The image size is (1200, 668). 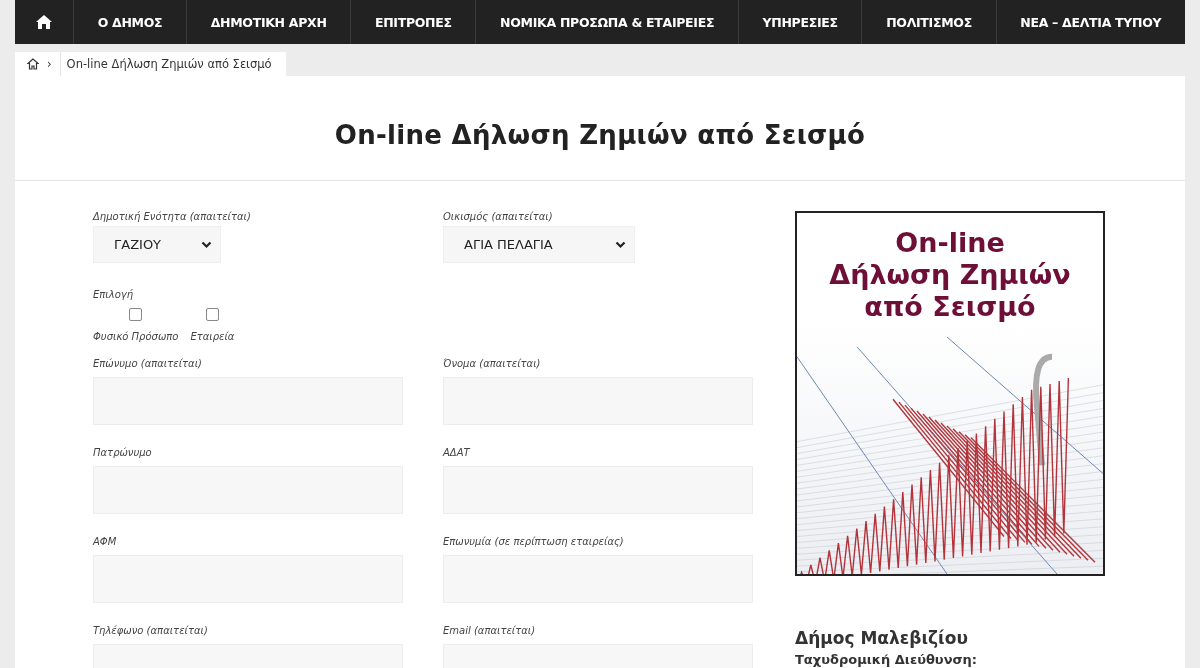 What do you see at coordinates (490, 630) in the screenshot?
I see `field-label: Email (απαιτείται)` at bounding box center [490, 630].